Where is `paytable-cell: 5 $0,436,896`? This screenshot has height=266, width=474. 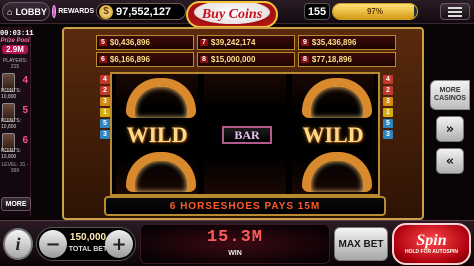
paytable-cell: 5 $0,436,896 is located at coordinates (145, 42).